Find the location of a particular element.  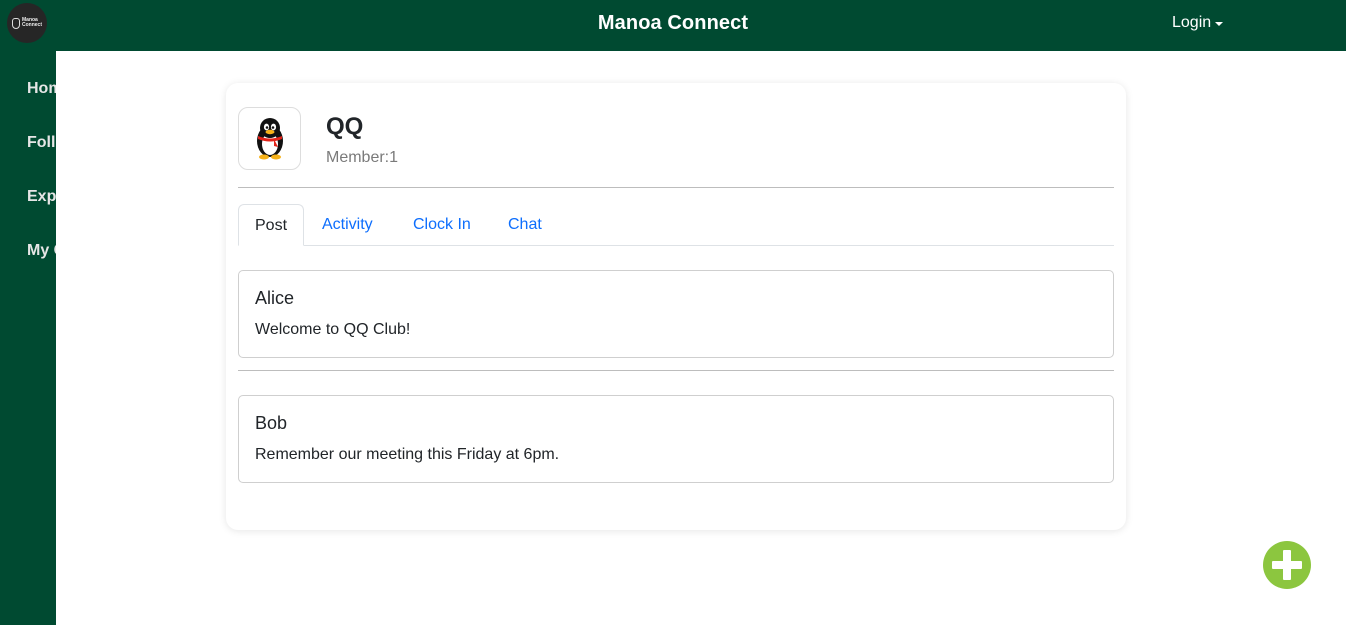

post-author: Alice is located at coordinates (275, 298).